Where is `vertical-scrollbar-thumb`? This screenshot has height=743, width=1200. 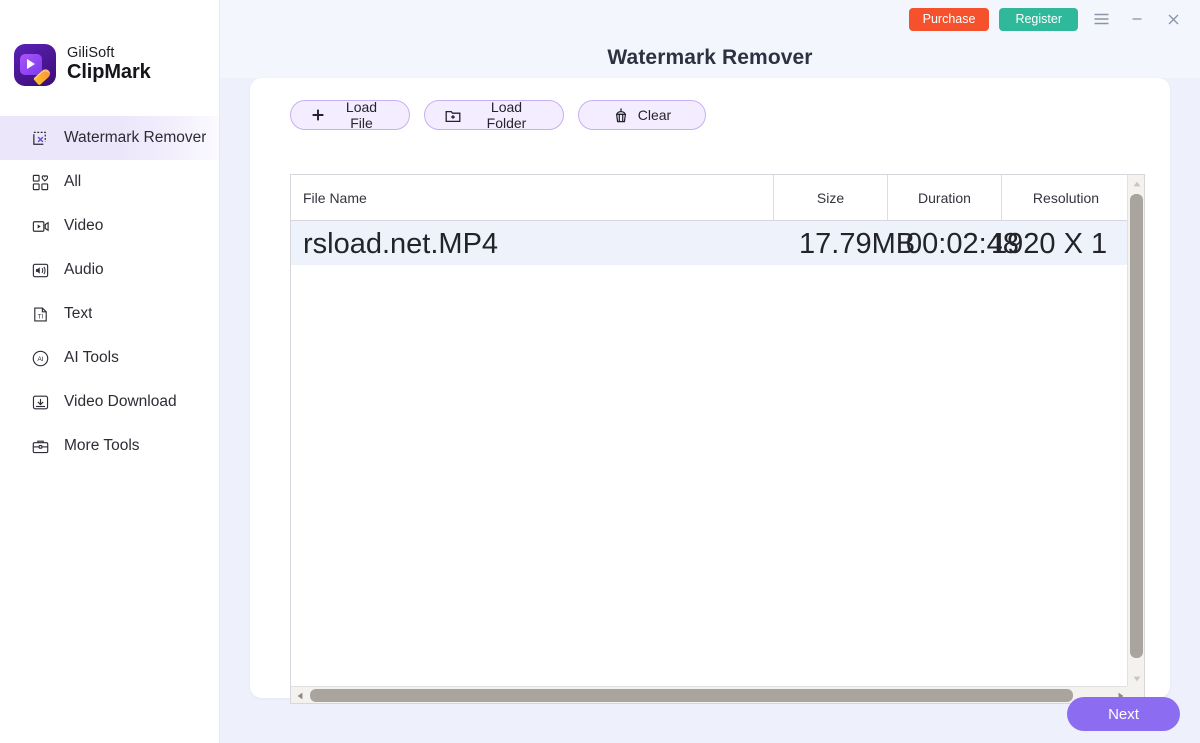
vertical-scrollbar-thumb is located at coordinates (1136, 426).